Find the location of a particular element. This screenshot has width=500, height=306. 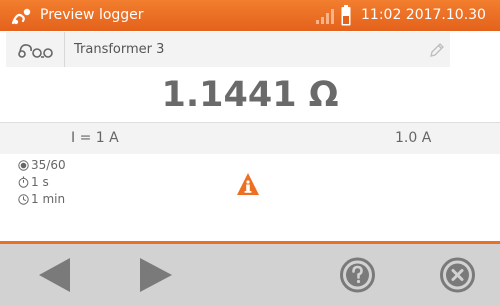

arrow-right-icon is located at coordinates (156, 275).